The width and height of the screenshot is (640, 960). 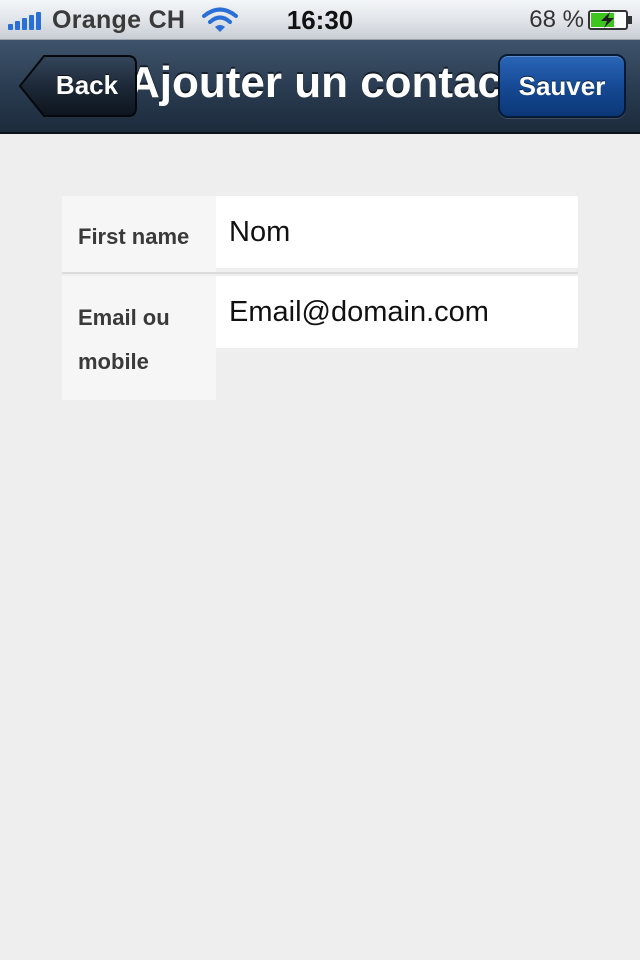 I want to click on back-button-label: Back, so click(x=87, y=85).